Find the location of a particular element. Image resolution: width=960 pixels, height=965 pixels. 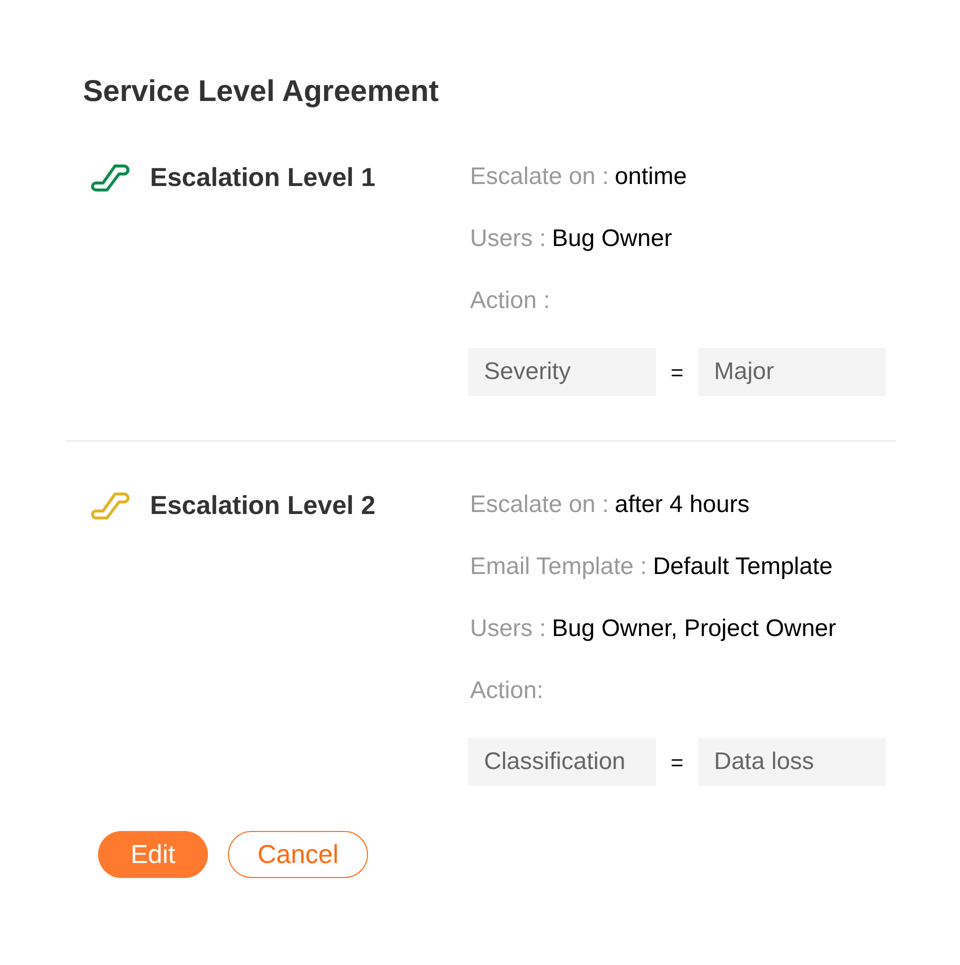

condition-value: Major is located at coordinates (792, 372).